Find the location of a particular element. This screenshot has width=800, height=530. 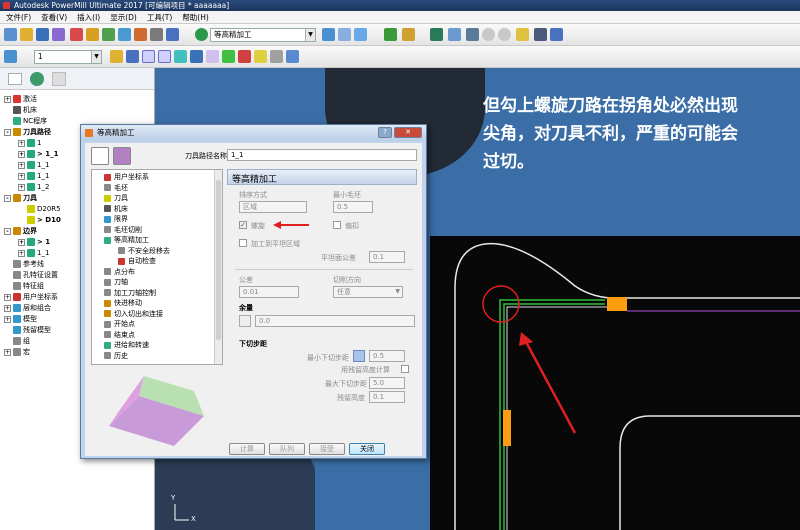

measure-icon is located at coordinates (276, 56).